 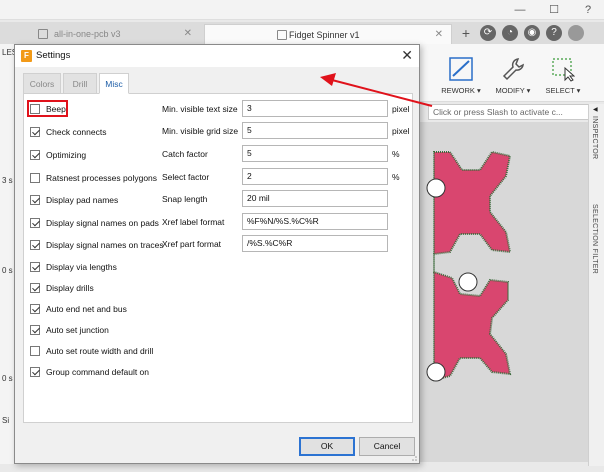 I want to click on checkbox-label: Auto set route width and drill, so click(x=100, y=351).